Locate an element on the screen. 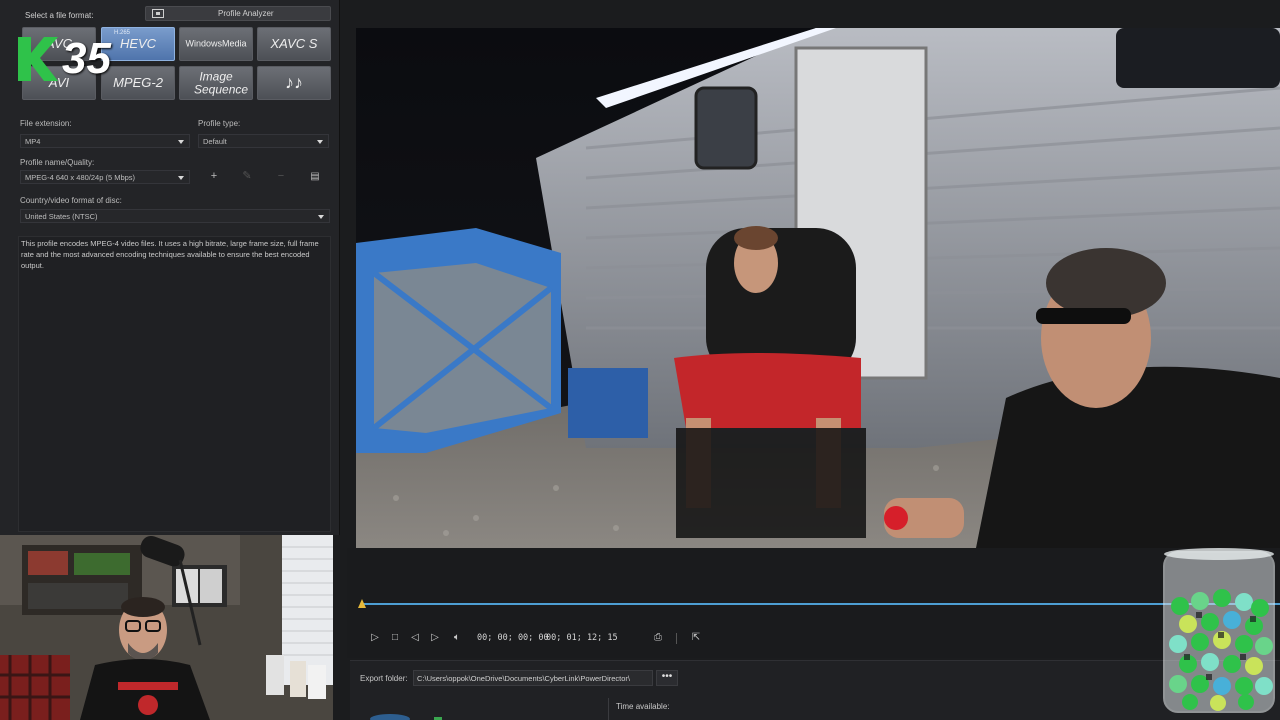 Image resolution: width=1280 pixels, height=720 pixels. current-timecode: 00; 00; 00; 00 is located at coordinates (513, 638).